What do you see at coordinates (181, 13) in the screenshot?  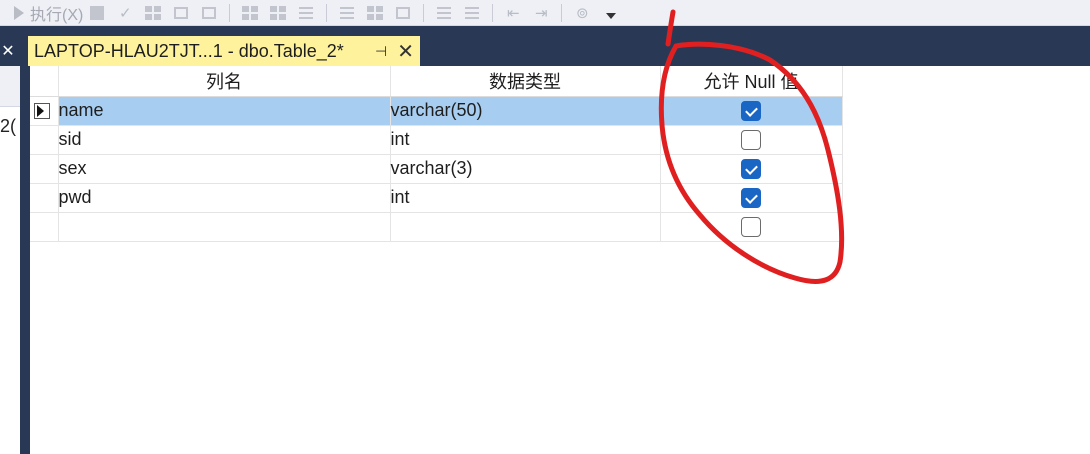 I see `window-icon` at bounding box center [181, 13].